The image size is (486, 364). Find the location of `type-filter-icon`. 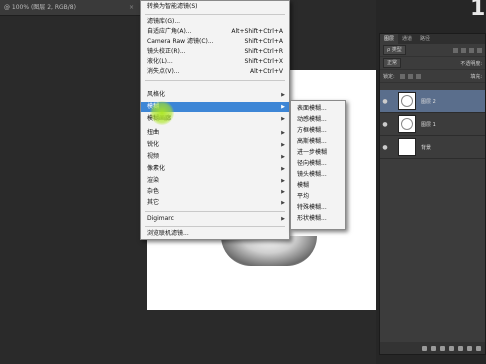

type-filter-icon is located at coordinates (471, 50).